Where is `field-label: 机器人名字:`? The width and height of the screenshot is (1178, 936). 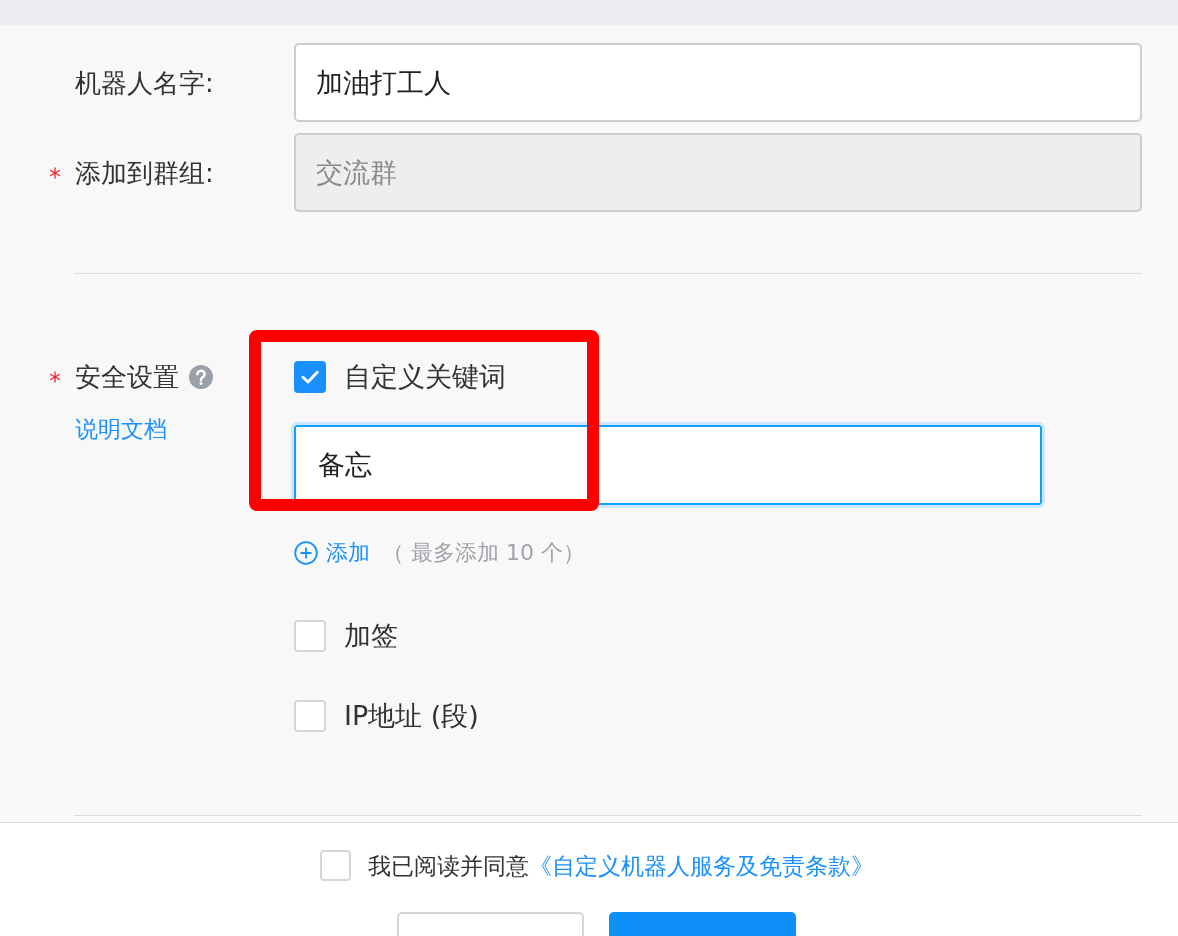
field-label: 机器人名字: is located at coordinates (144, 83).